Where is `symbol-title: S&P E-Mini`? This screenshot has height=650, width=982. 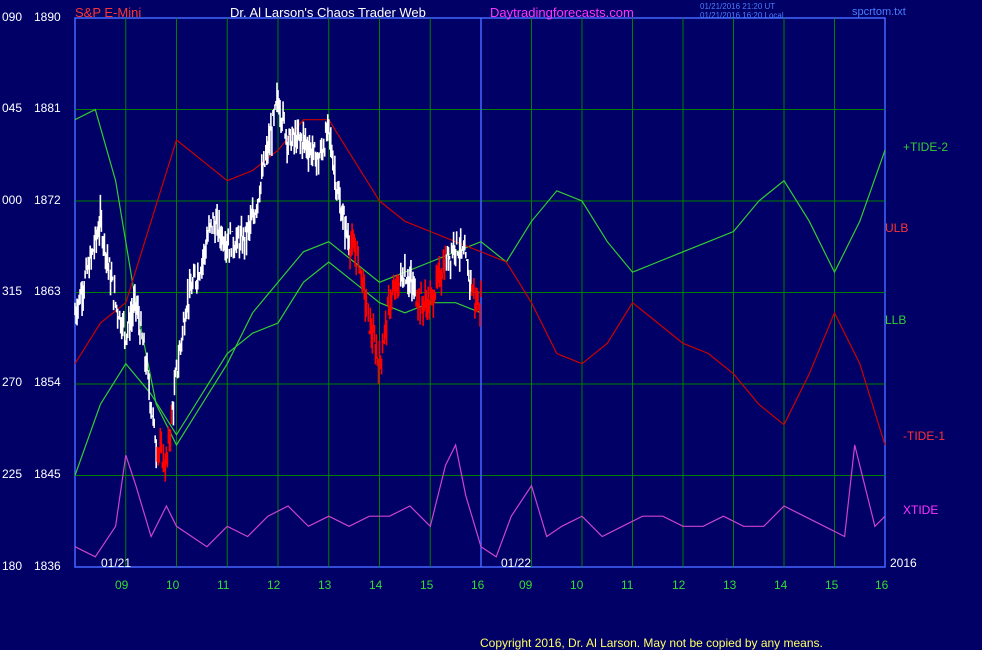 symbol-title: S&P E-Mini is located at coordinates (108, 12).